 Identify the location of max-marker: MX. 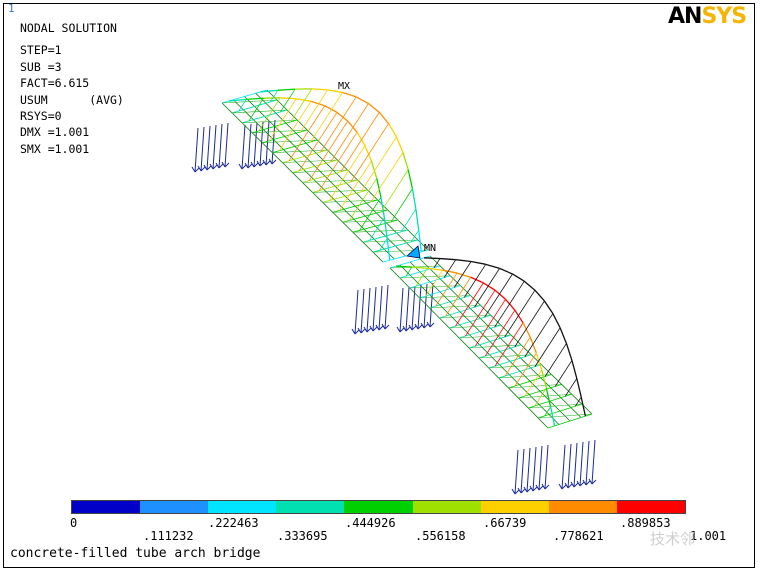
(344, 86).